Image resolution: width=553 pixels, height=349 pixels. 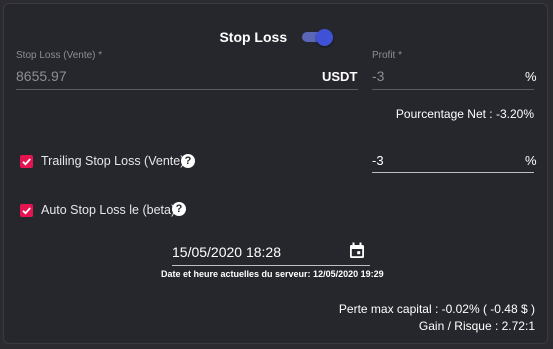 I want to click on stop-loss-title: Stop Loss, so click(x=253, y=36).